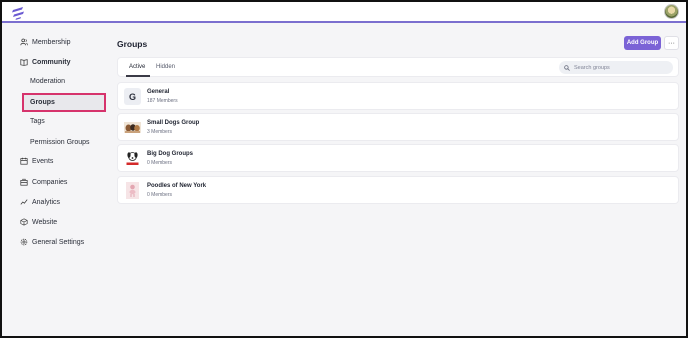 Image resolution: width=688 pixels, height=338 pixels. What do you see at coordinates (398, 67) in the screenshot?
I see `tabs-bar: Active Hidden Search groups` at bounding box center [398, 67].